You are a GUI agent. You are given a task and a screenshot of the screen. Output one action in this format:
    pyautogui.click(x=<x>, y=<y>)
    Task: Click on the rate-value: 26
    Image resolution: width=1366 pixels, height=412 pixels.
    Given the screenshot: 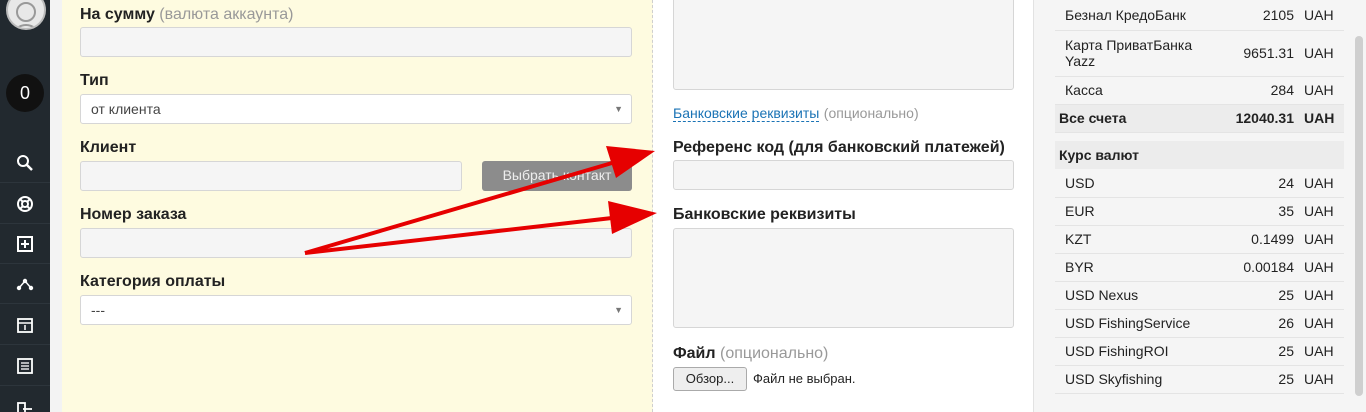 What is the action you would take?
    pyautogui.click(x=1257, y=323)
    